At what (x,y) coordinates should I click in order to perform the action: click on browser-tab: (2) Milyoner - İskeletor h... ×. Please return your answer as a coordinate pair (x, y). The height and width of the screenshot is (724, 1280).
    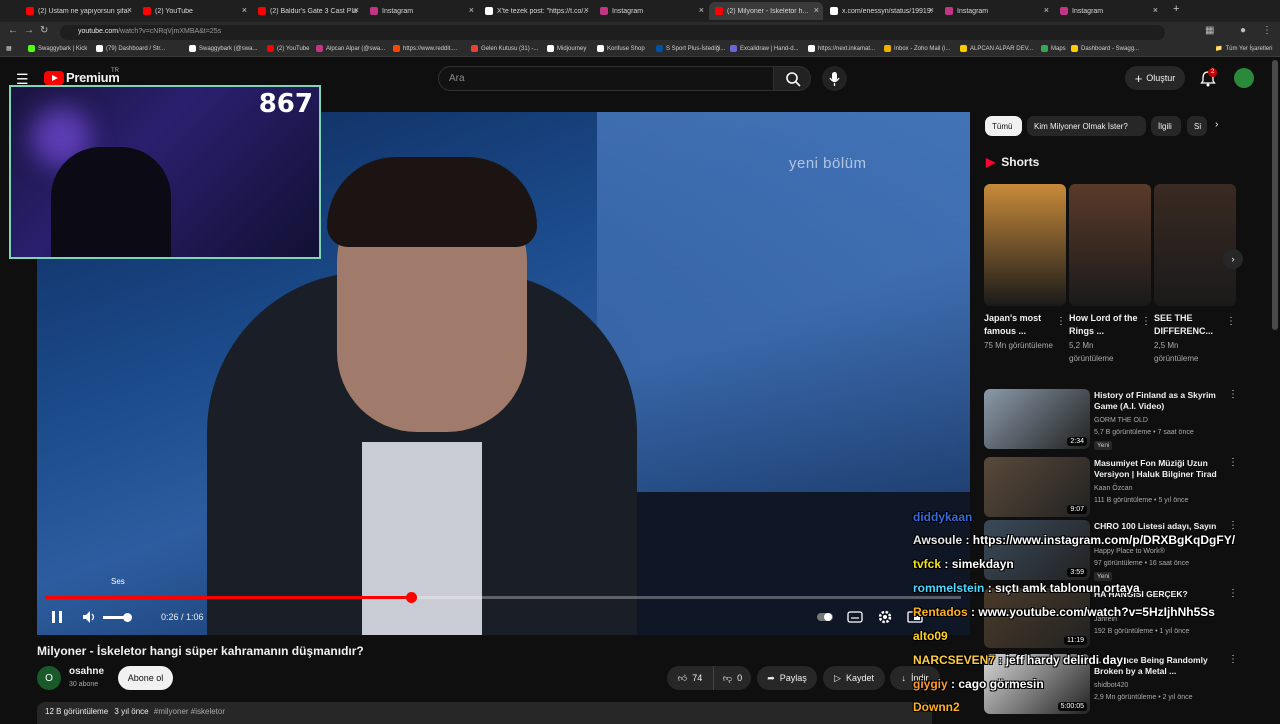
    Looking at the image, I should click on (766, 11).